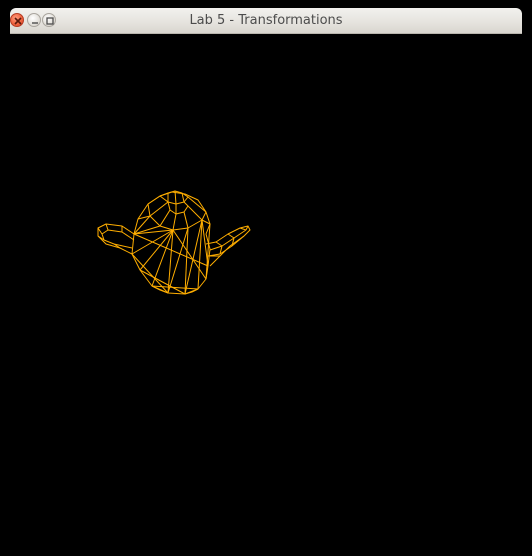 Image resolution: width=532 pixels, height=556 pixels. I want to click on window-title: Lab 5 - Transformations, so click(266, 20).